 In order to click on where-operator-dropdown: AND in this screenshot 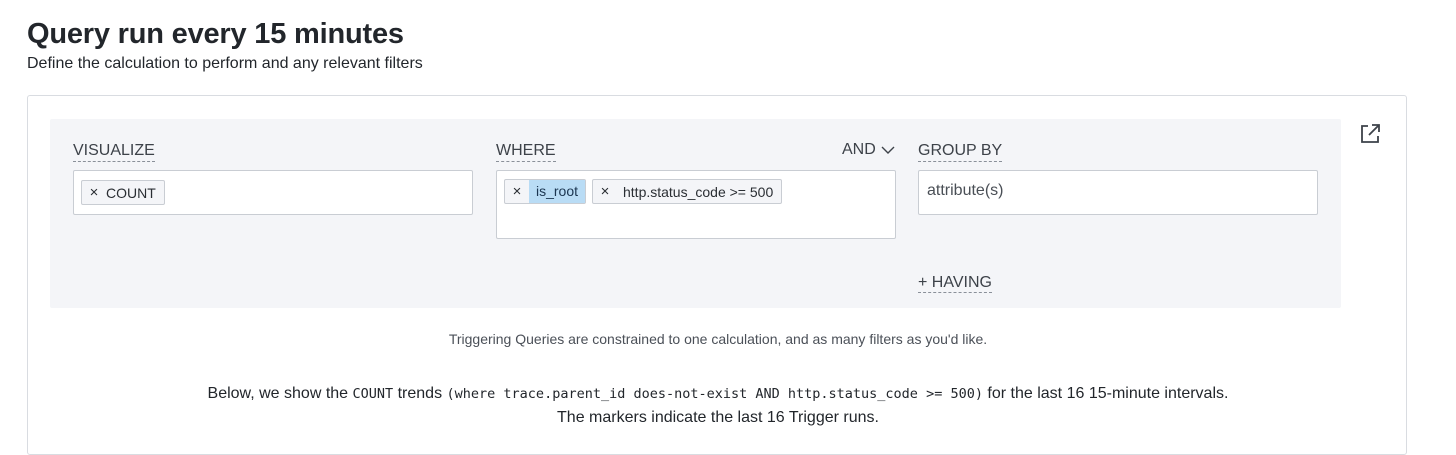, I will do `click(868, 150)`.